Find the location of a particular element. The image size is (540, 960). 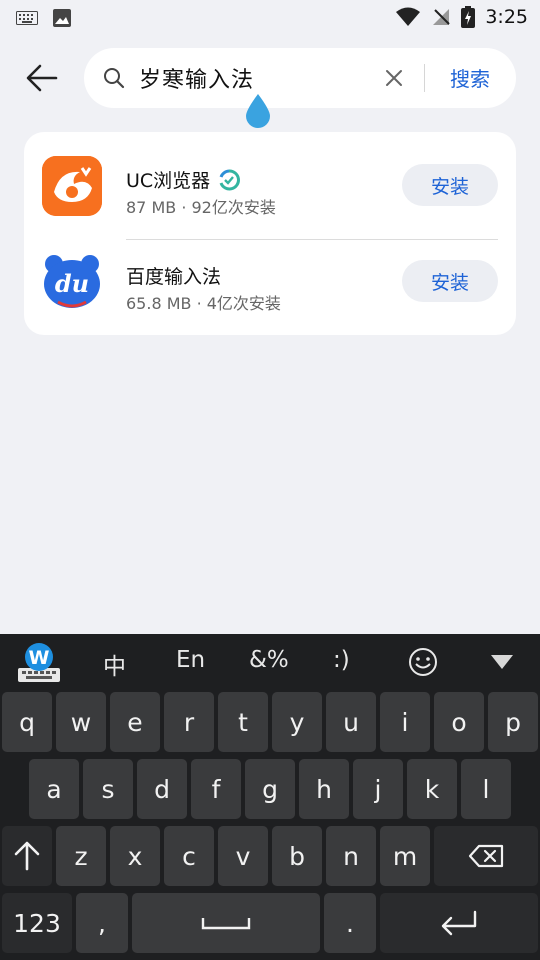

search-button: 搜索 is located at coordinates (470, 77).